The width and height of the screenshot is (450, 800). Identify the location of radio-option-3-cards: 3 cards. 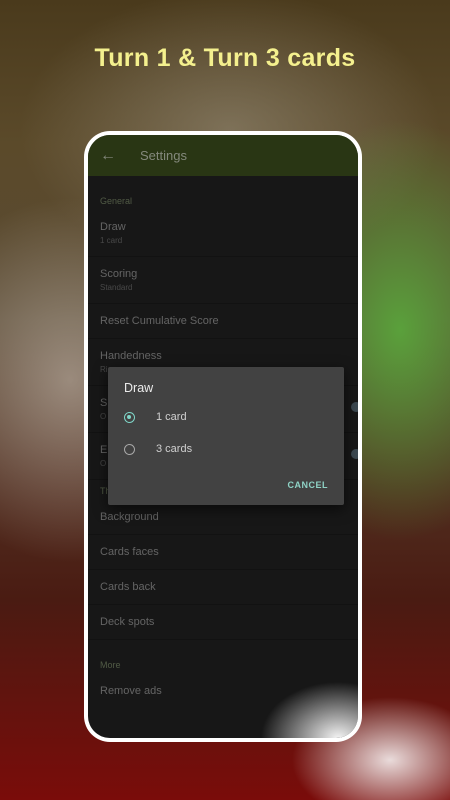
(158, 449).